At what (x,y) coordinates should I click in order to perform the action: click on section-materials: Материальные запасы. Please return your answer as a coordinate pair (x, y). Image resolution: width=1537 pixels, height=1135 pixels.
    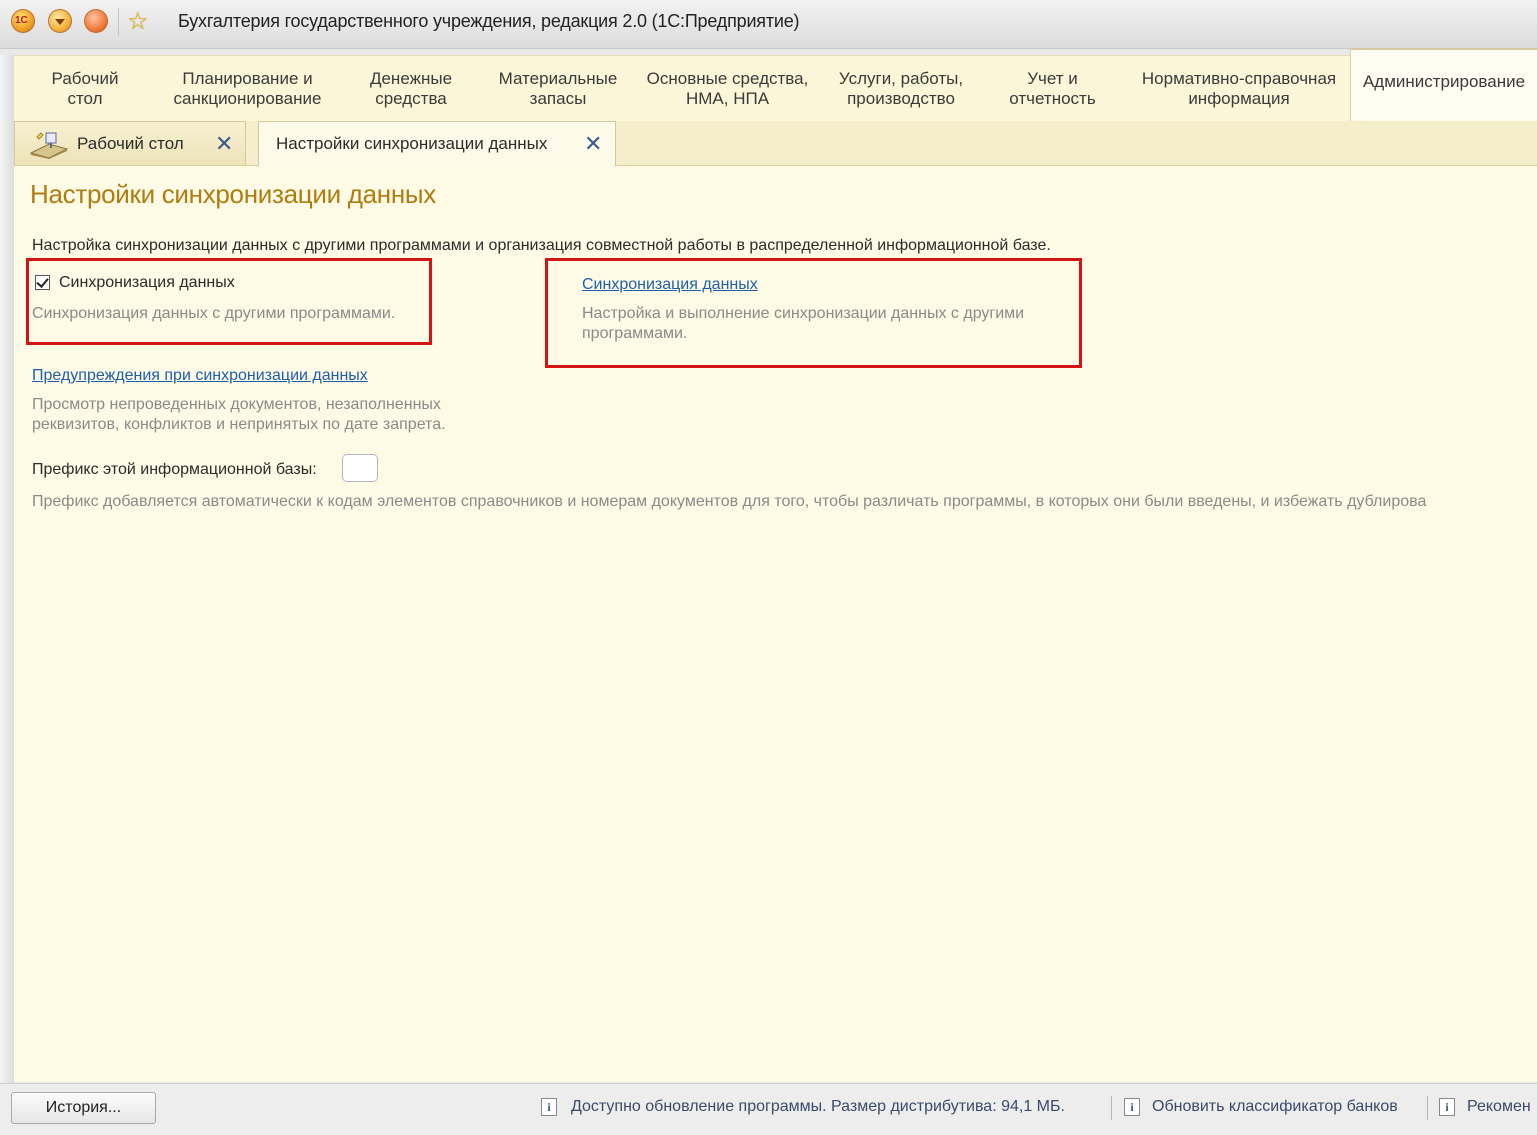
    Looking at the image, I should click on (558, 89).